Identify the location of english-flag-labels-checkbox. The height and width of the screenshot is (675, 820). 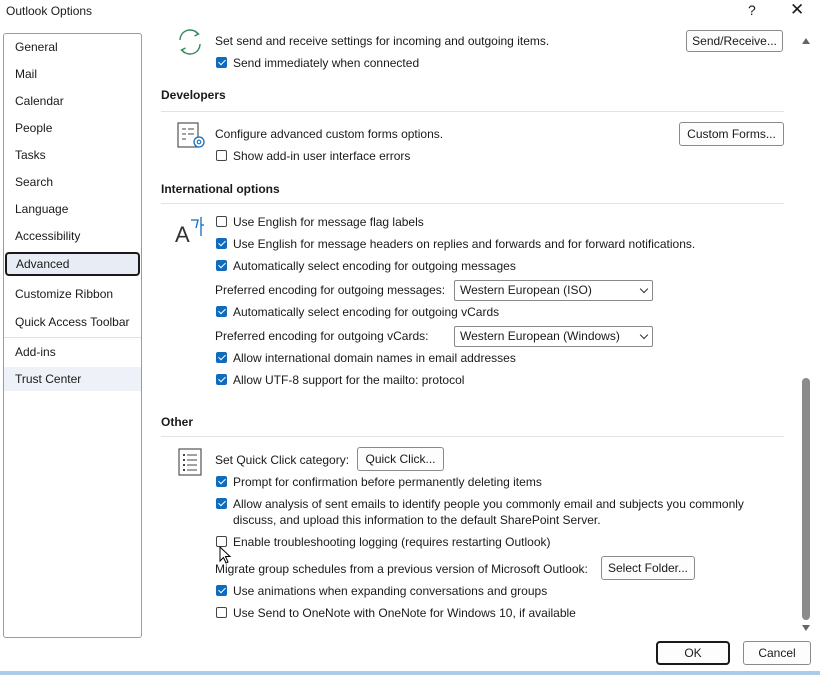
(221, 221).